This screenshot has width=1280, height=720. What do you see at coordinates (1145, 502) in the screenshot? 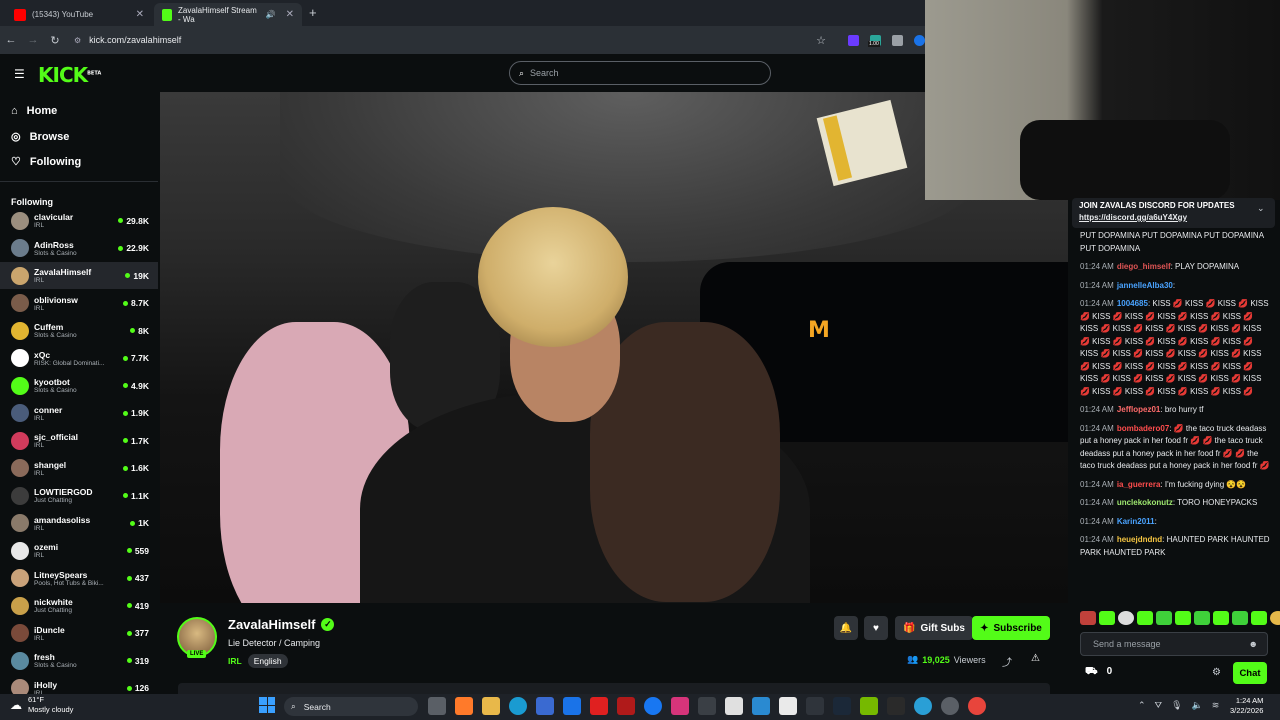
I see `chat-username: unclekokonutz` at bounding box center [1145, 502].